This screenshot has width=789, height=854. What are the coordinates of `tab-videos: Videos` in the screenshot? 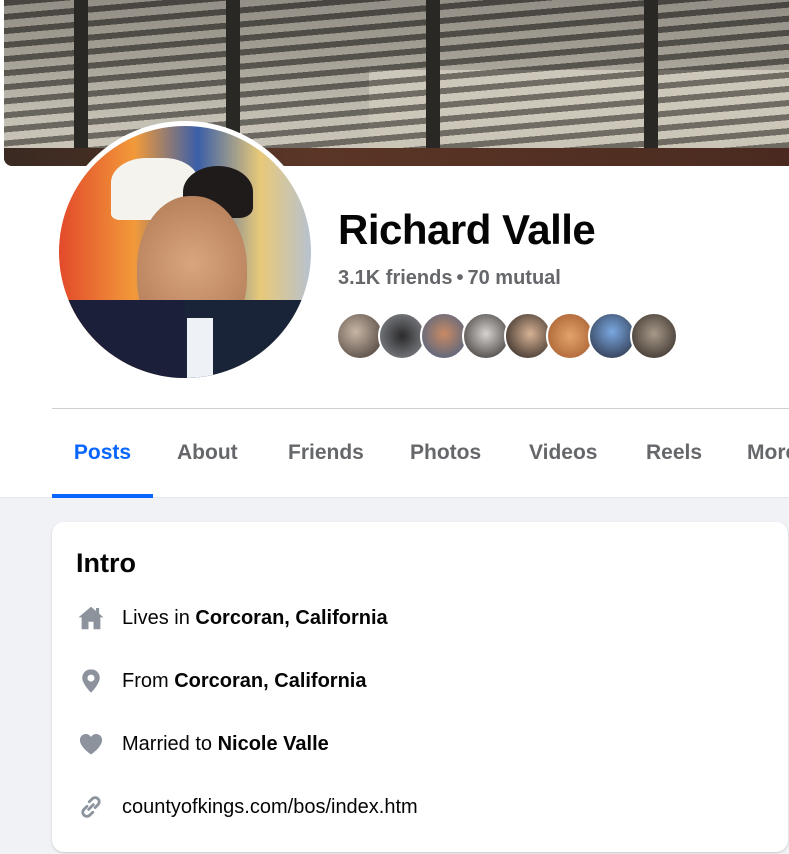 It's located at (563, 455).